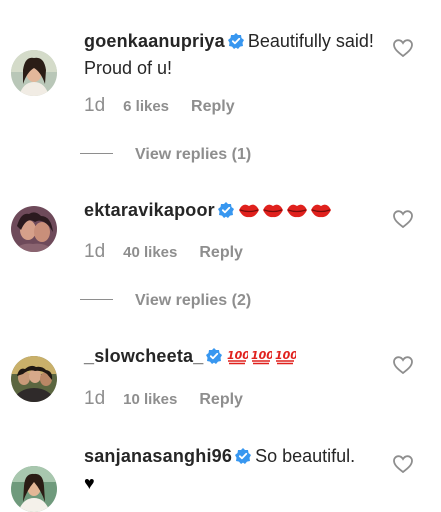 This screenshot has width=441, height=512. What do you see at coordinates (305, 456) in the screenshot?
I see `comment-text: So beautiful.` at bounding box center [305, 456].